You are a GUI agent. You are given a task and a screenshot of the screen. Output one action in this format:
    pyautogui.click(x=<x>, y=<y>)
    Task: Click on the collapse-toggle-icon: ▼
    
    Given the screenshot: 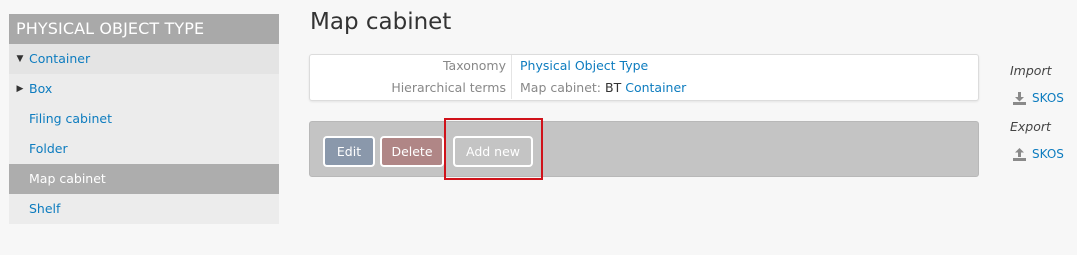 What is the action you would take?
    pyautogui.click(x=20, y=59)
    